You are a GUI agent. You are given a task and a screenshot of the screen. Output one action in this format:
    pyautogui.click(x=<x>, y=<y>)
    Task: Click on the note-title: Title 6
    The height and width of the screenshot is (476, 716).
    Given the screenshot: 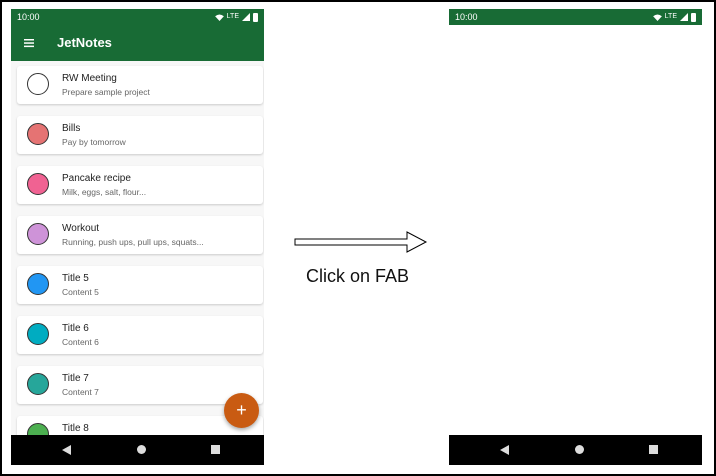 What is the action you would take?
    pyautogui.click(x=75, y=328)
    